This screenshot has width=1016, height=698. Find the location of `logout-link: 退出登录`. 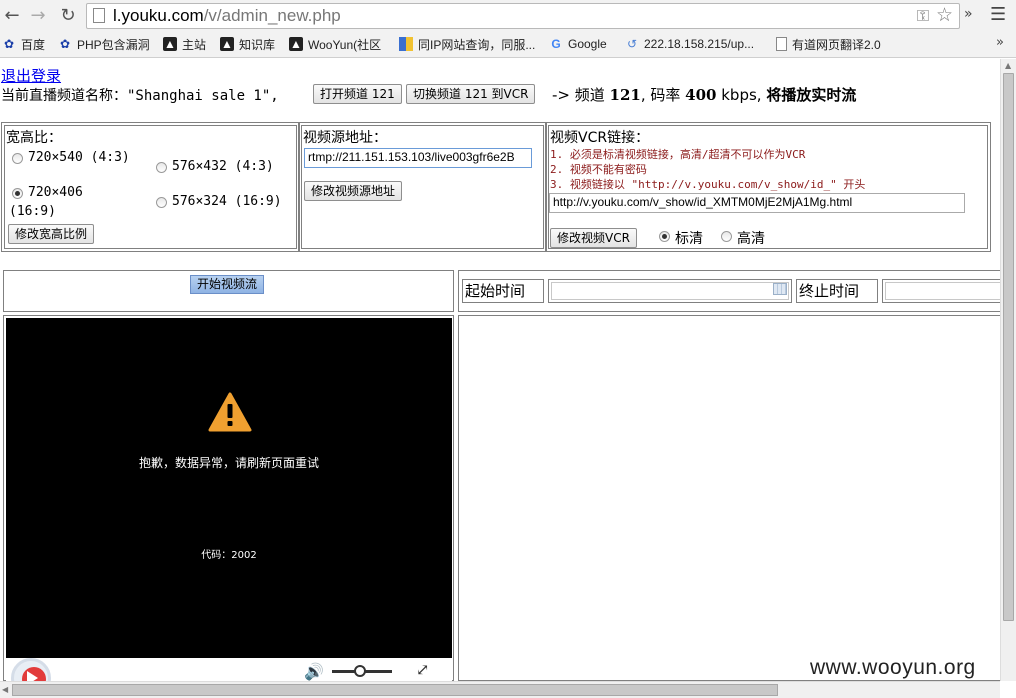

logout-link: 退出登录 is located at coordinates (31, 75).